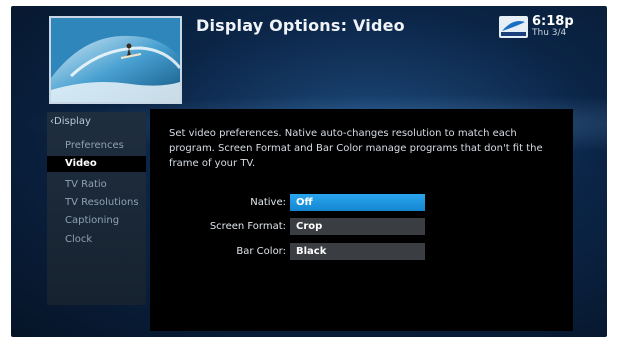  What do you see at coordinates (300, 25) in the screenshot?
I see `page-title: Display Options: Video` at bounding box center [300, 25].